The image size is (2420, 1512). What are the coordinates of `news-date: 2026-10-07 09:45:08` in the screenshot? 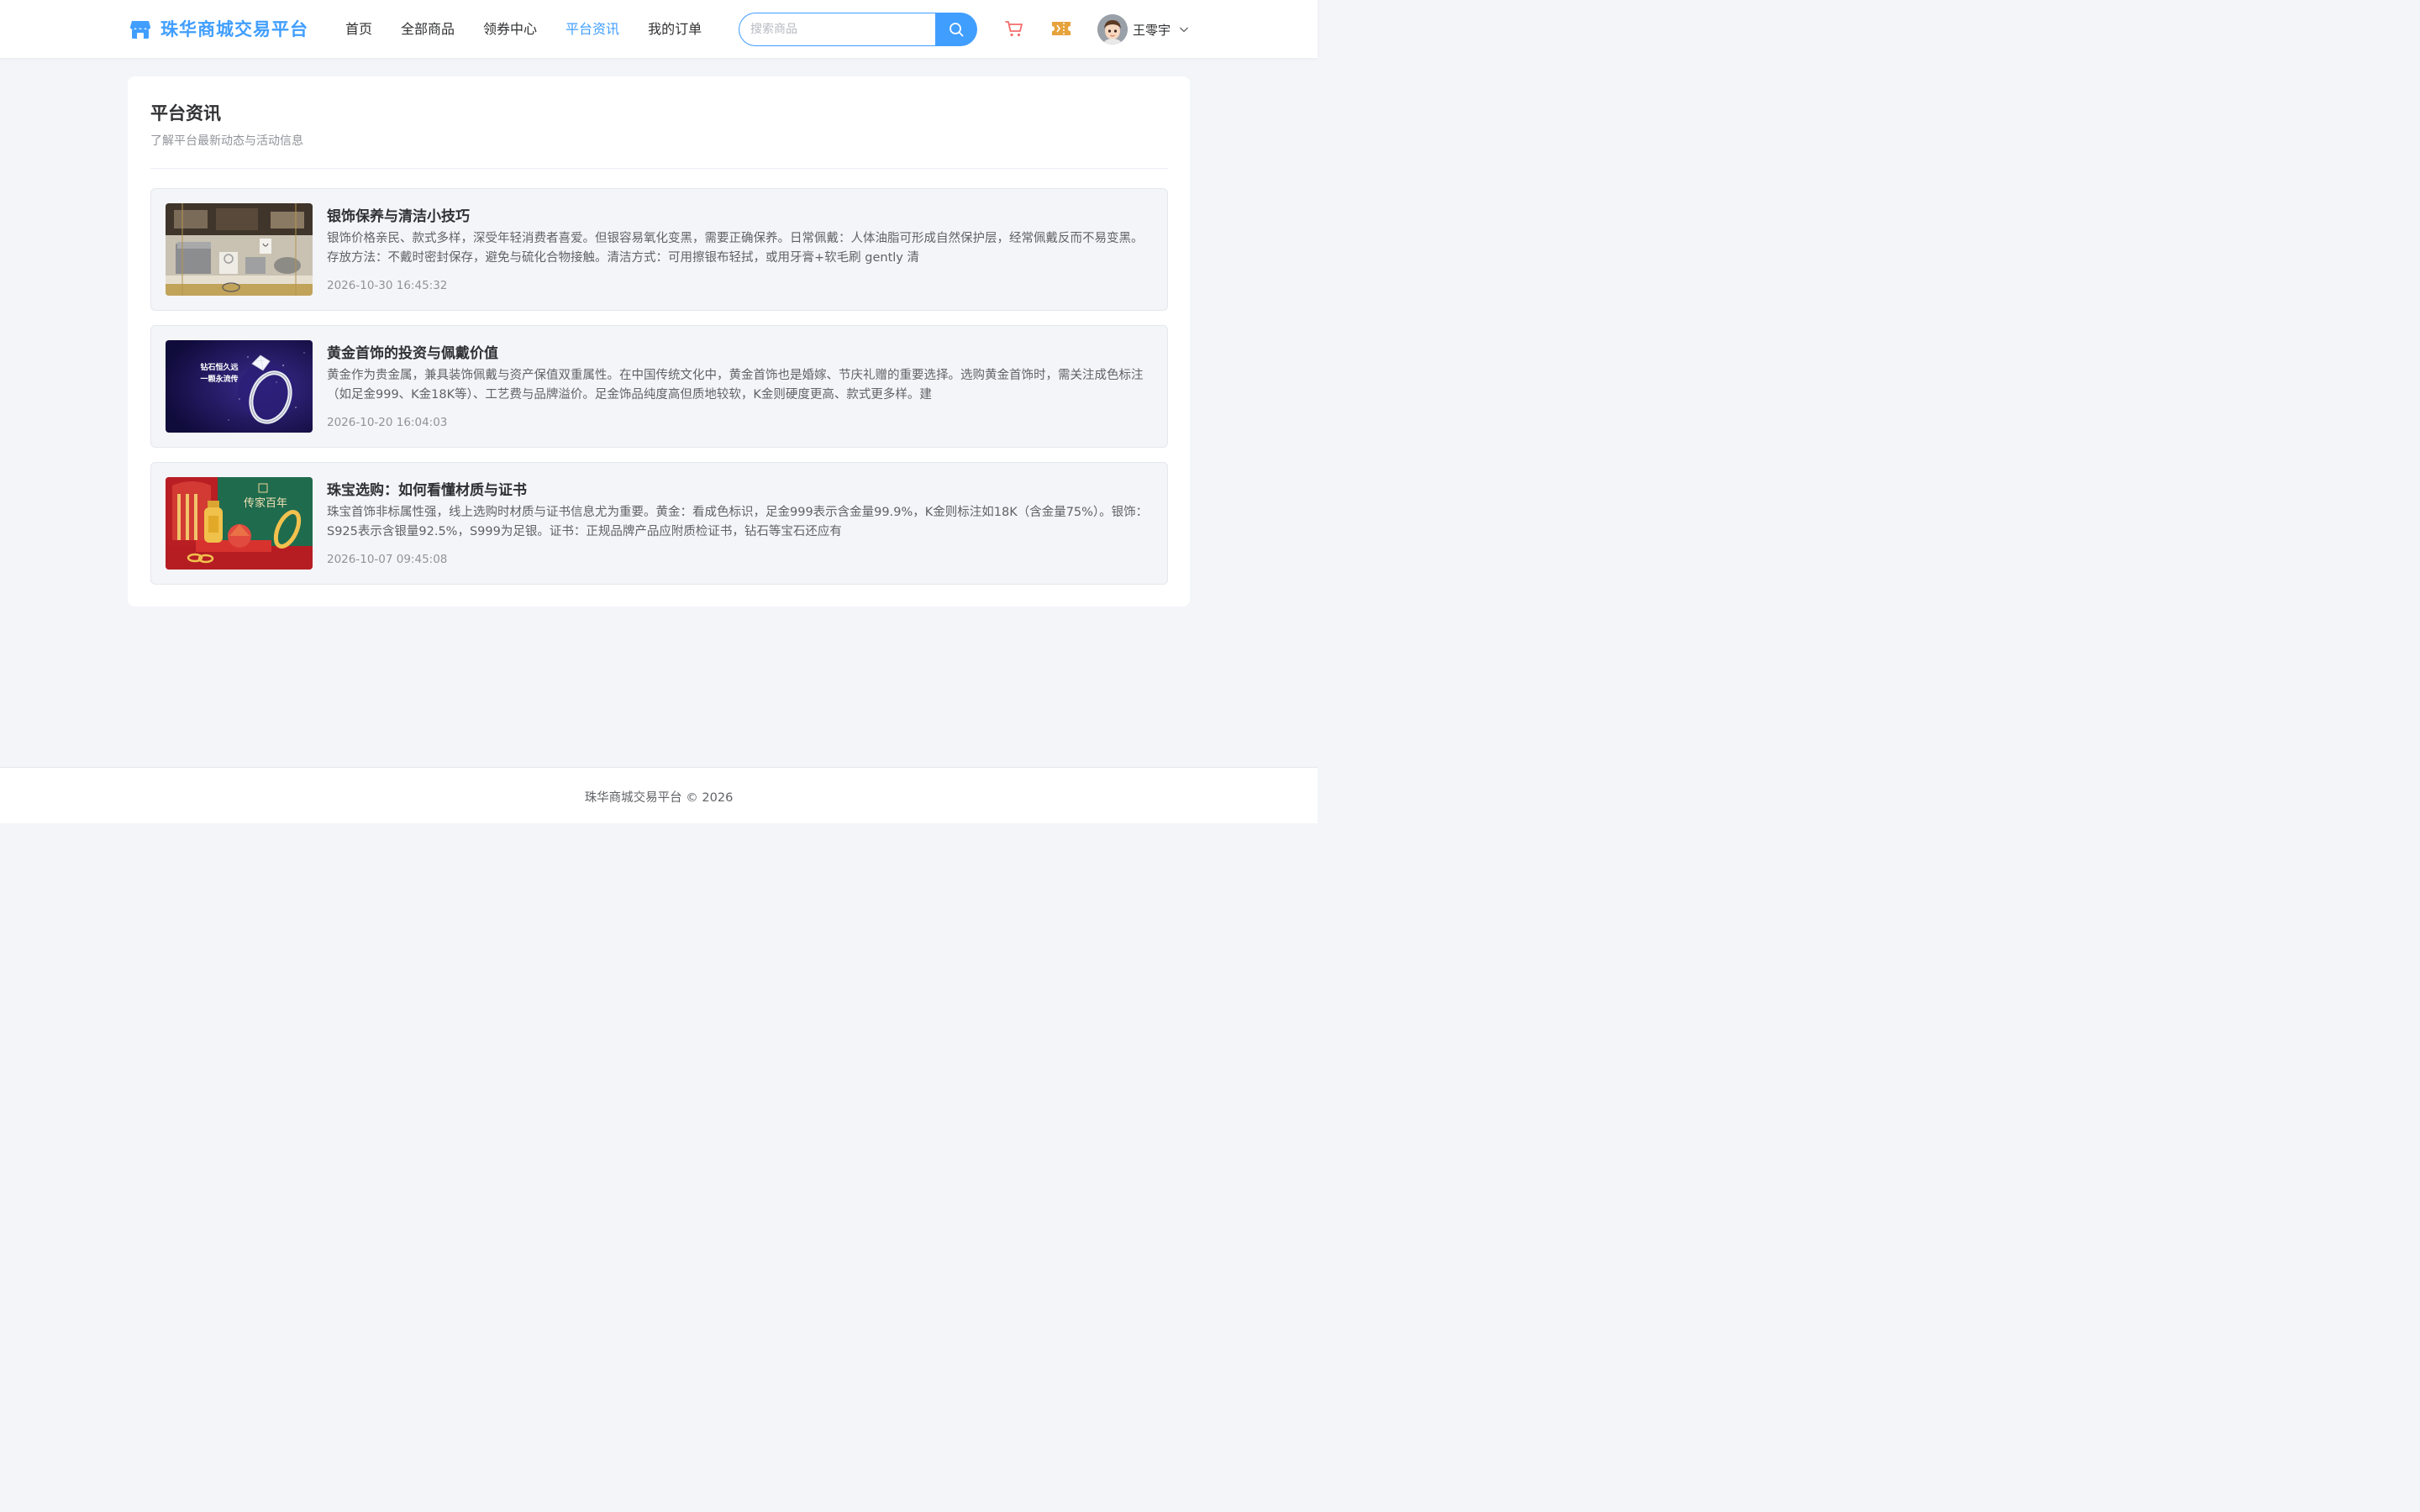 It's located at (387, 559).